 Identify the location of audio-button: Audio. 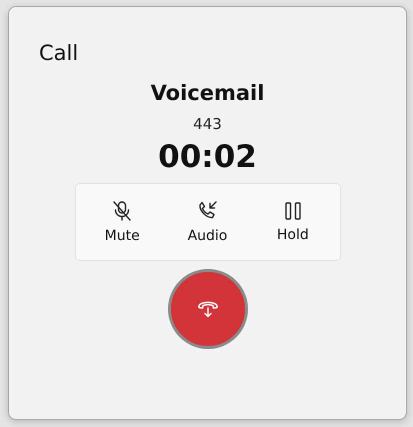
(207, 222).